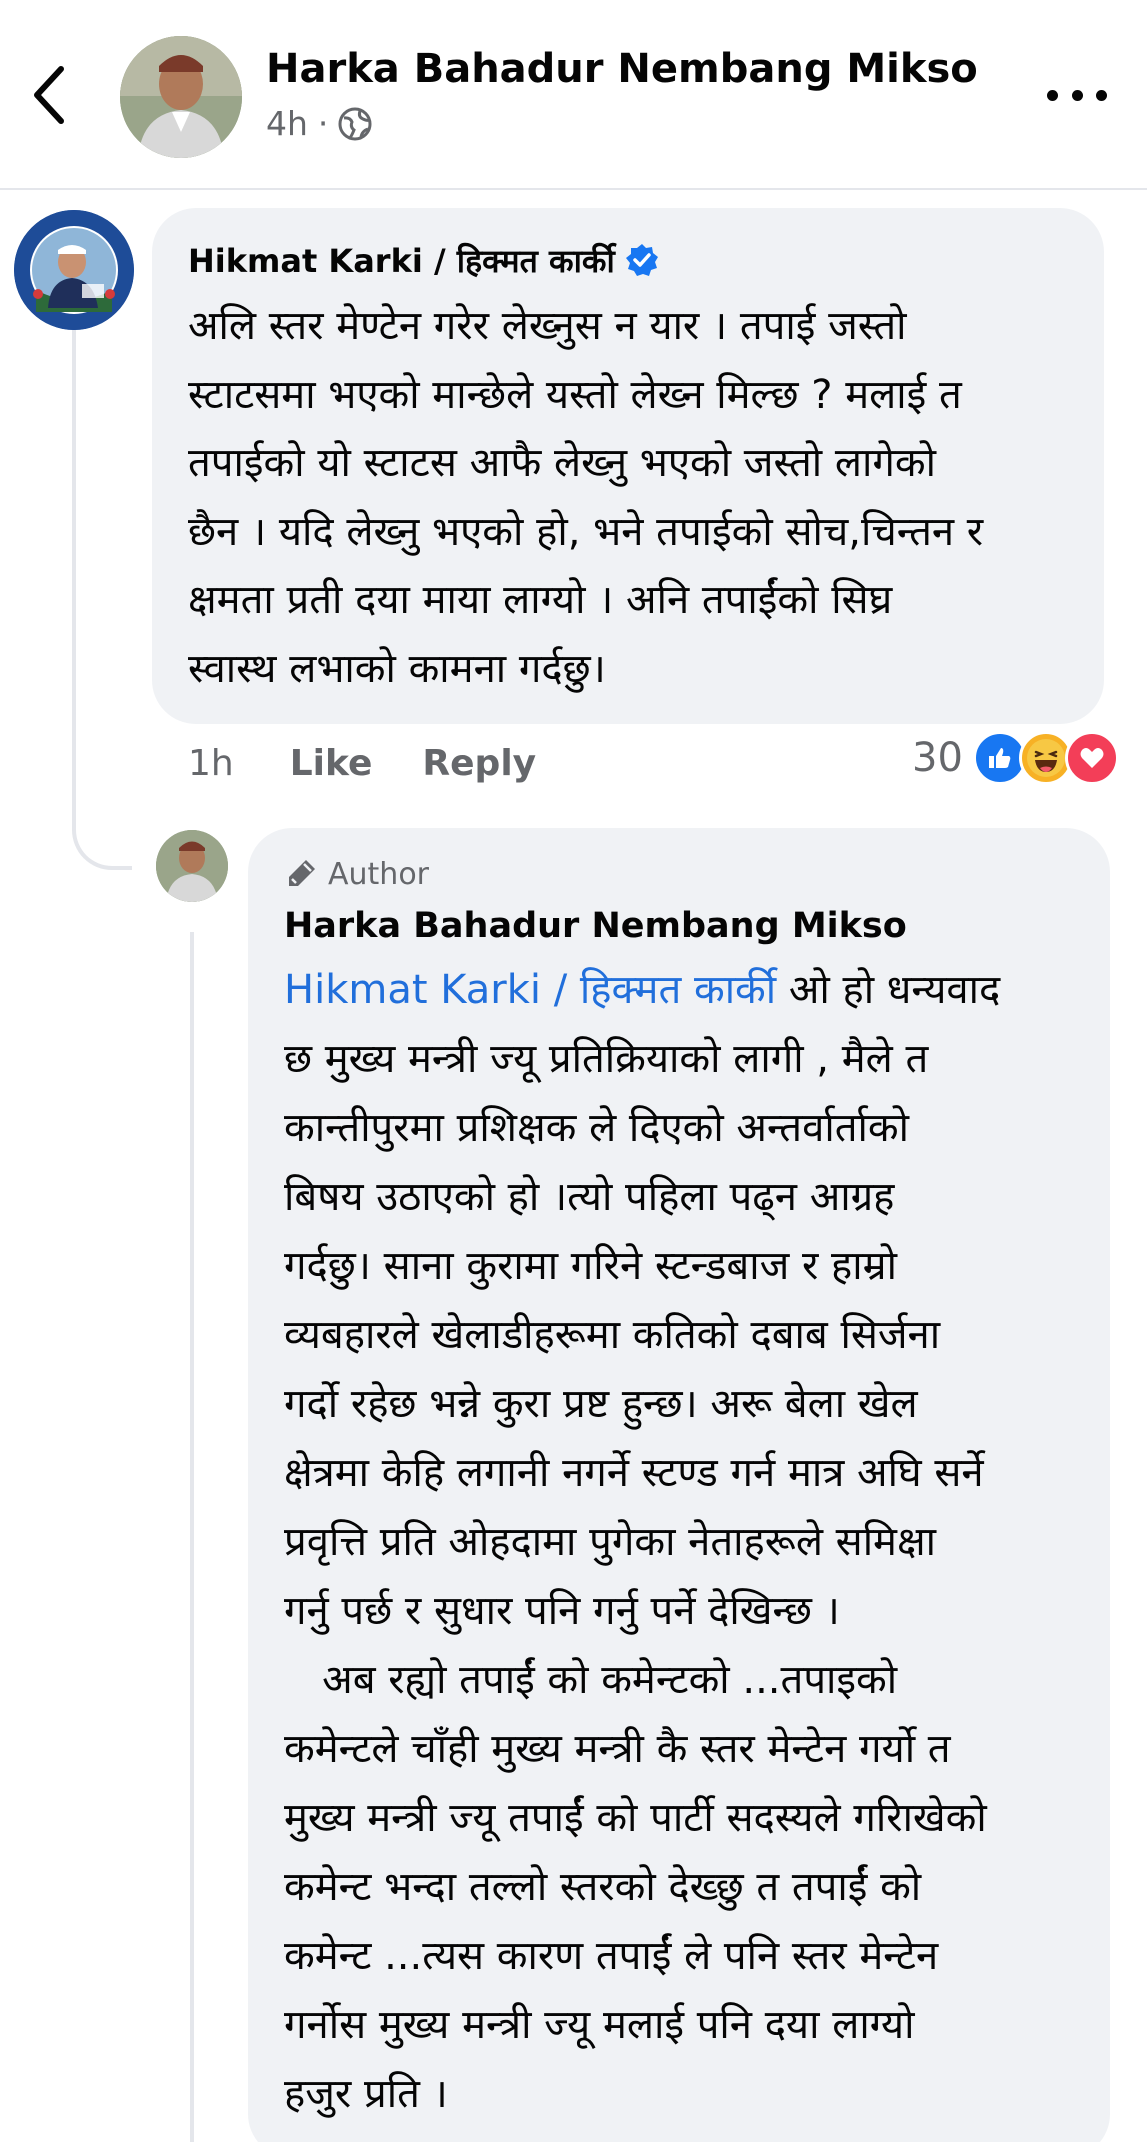  I want to click on comment-author-row: Hikmat Karki / हिक्मत कार्की, so click(629, 260).